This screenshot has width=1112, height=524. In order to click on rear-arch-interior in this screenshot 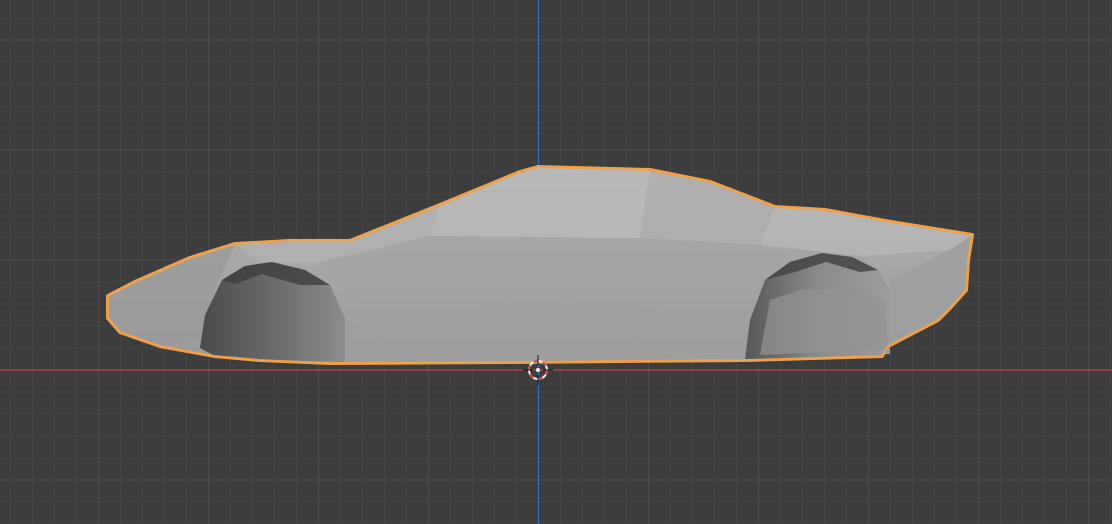, I will do `click(824, 321)`.